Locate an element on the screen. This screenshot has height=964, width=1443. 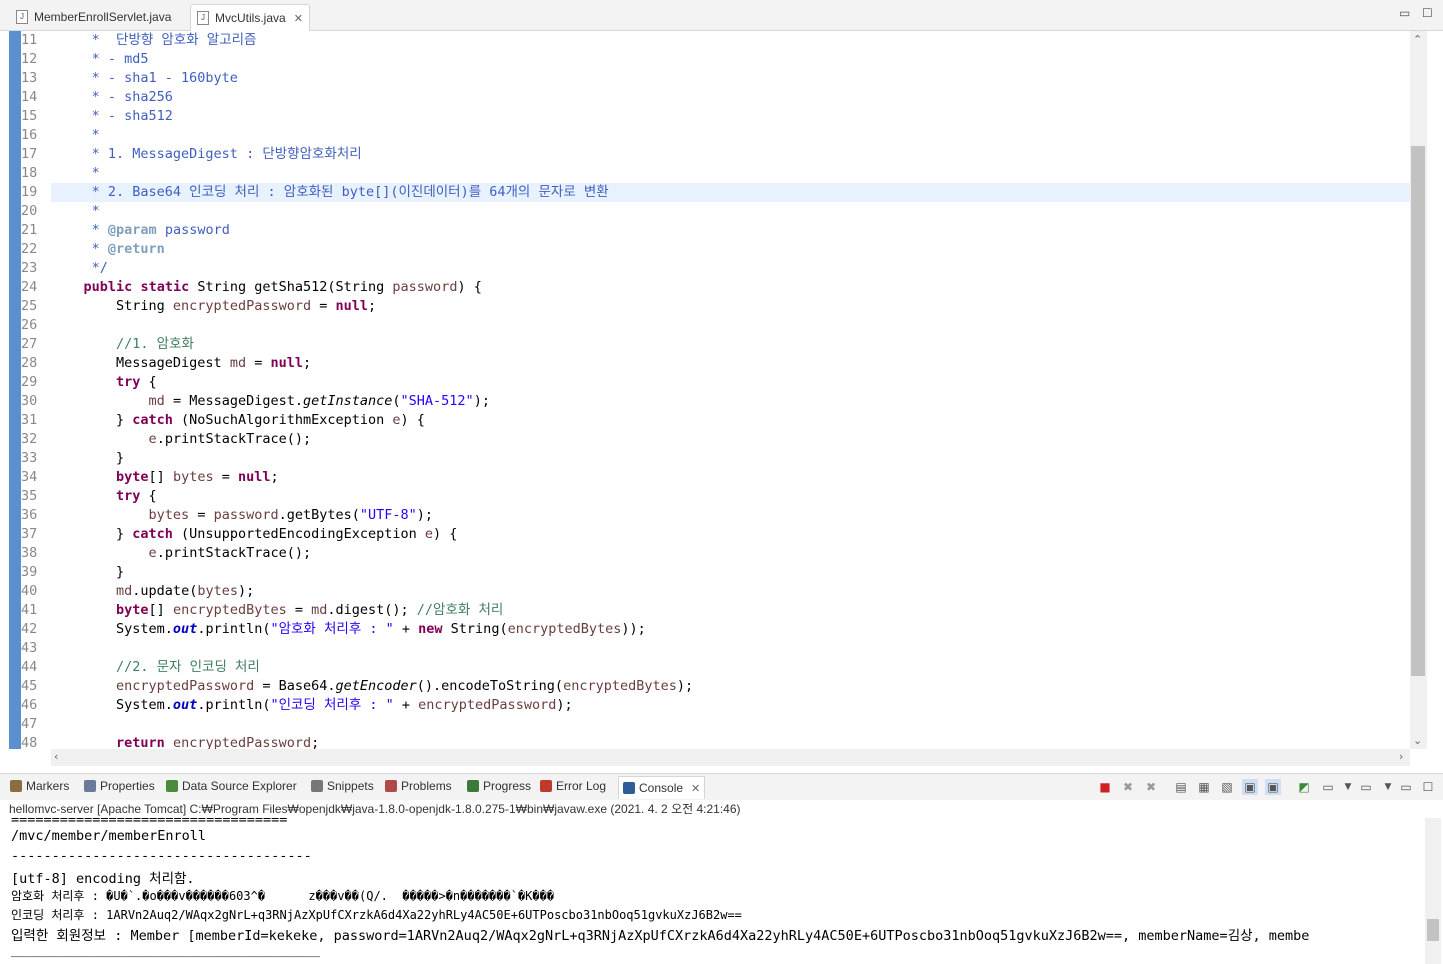
scroll-left-icon: ‹ is located at coordinates (56, 756).